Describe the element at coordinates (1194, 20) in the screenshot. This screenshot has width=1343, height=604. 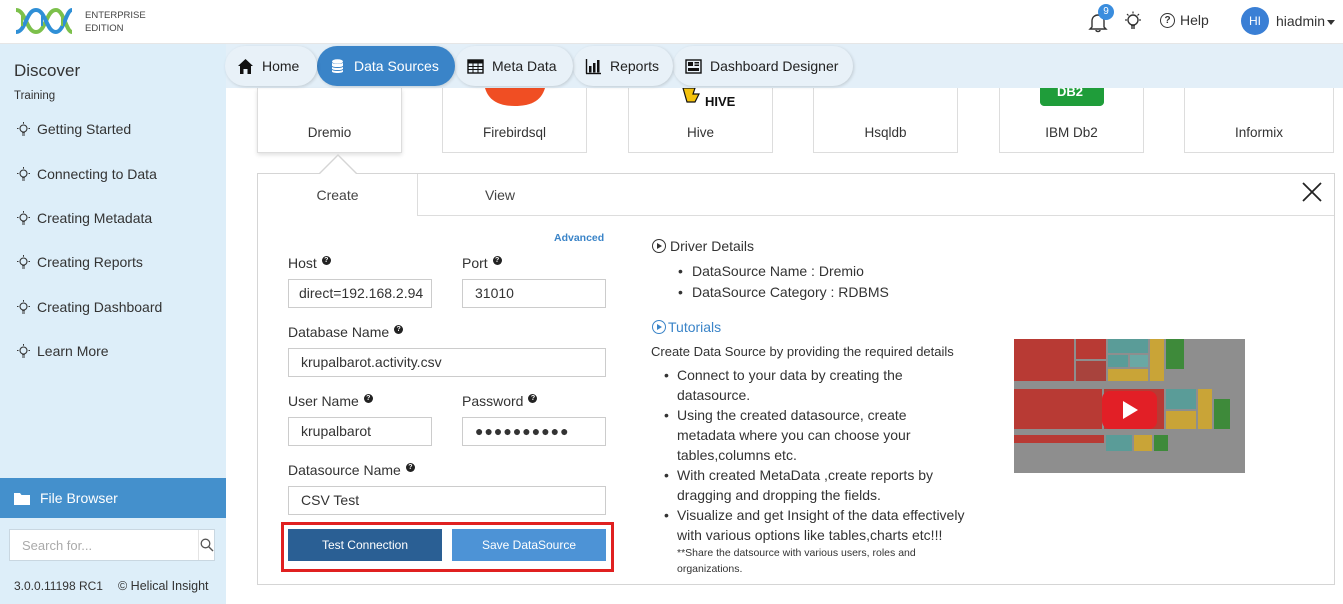
I see `help-label: Help` at that location.